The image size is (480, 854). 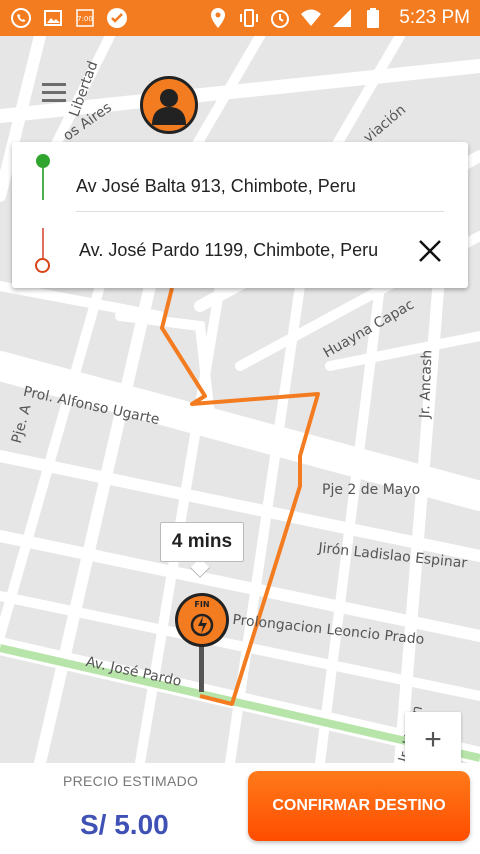 I want to click on divider, so click(x=260, y=211).